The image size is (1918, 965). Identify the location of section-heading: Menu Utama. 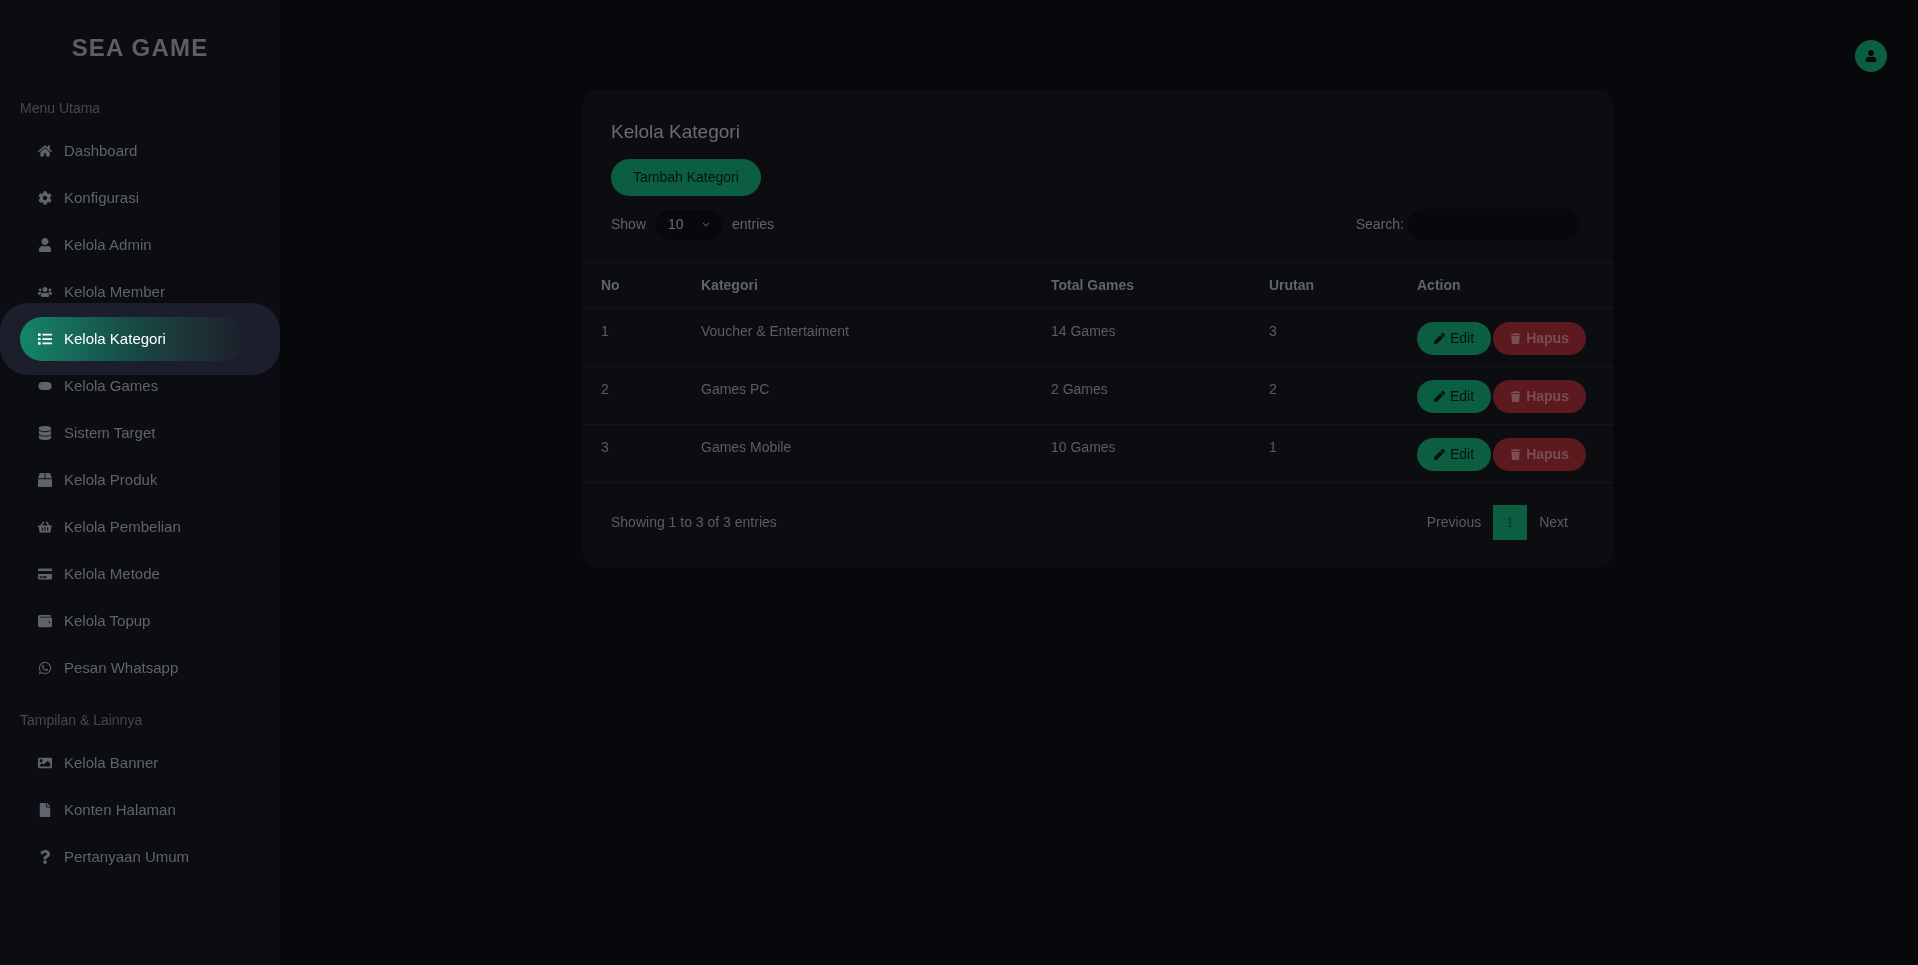
(60, 108).